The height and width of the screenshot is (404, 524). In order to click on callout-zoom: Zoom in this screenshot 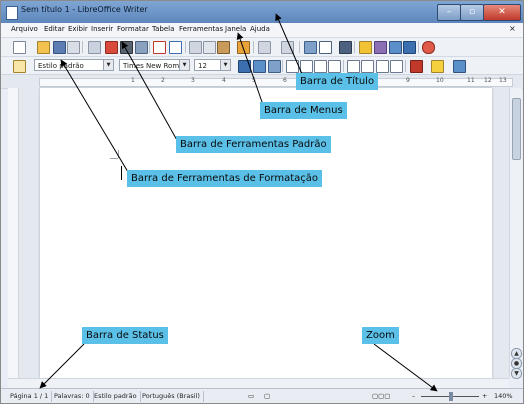, I will do `click(380, 335)`.